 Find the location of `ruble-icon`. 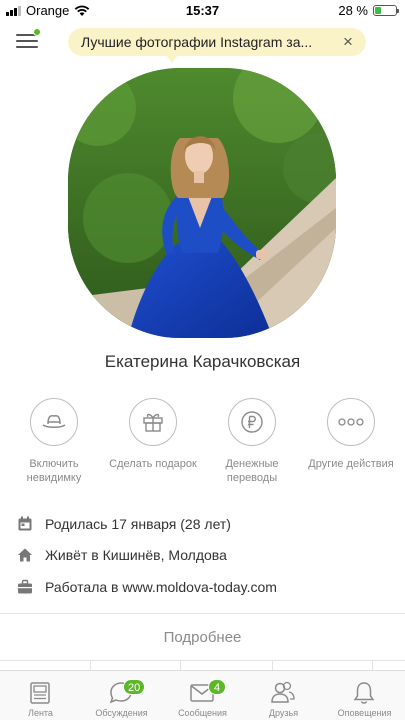

ruble-icon is located at coordinates (252, 422).